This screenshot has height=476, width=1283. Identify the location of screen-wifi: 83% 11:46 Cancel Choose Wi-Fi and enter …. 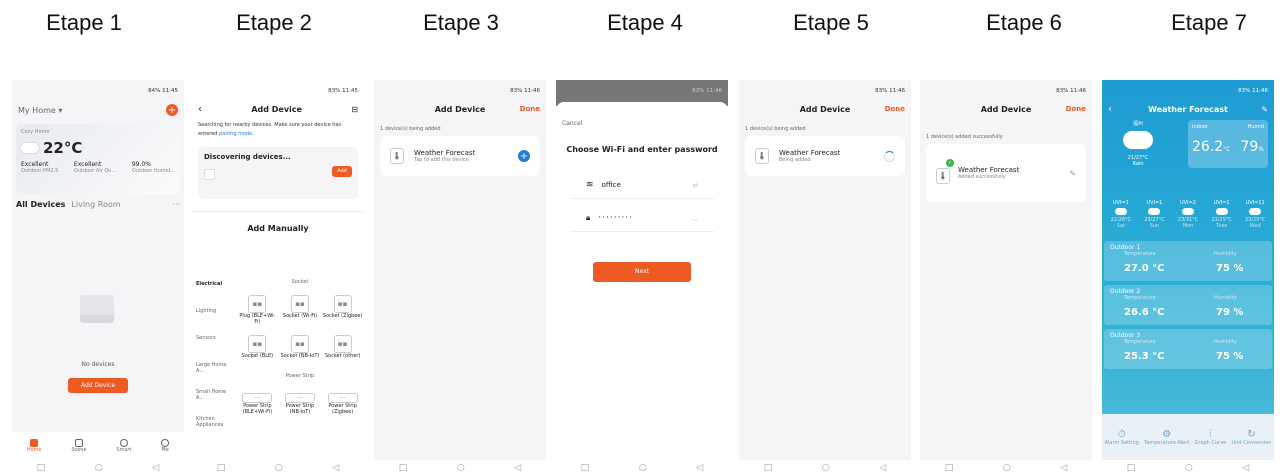
(642, 278).